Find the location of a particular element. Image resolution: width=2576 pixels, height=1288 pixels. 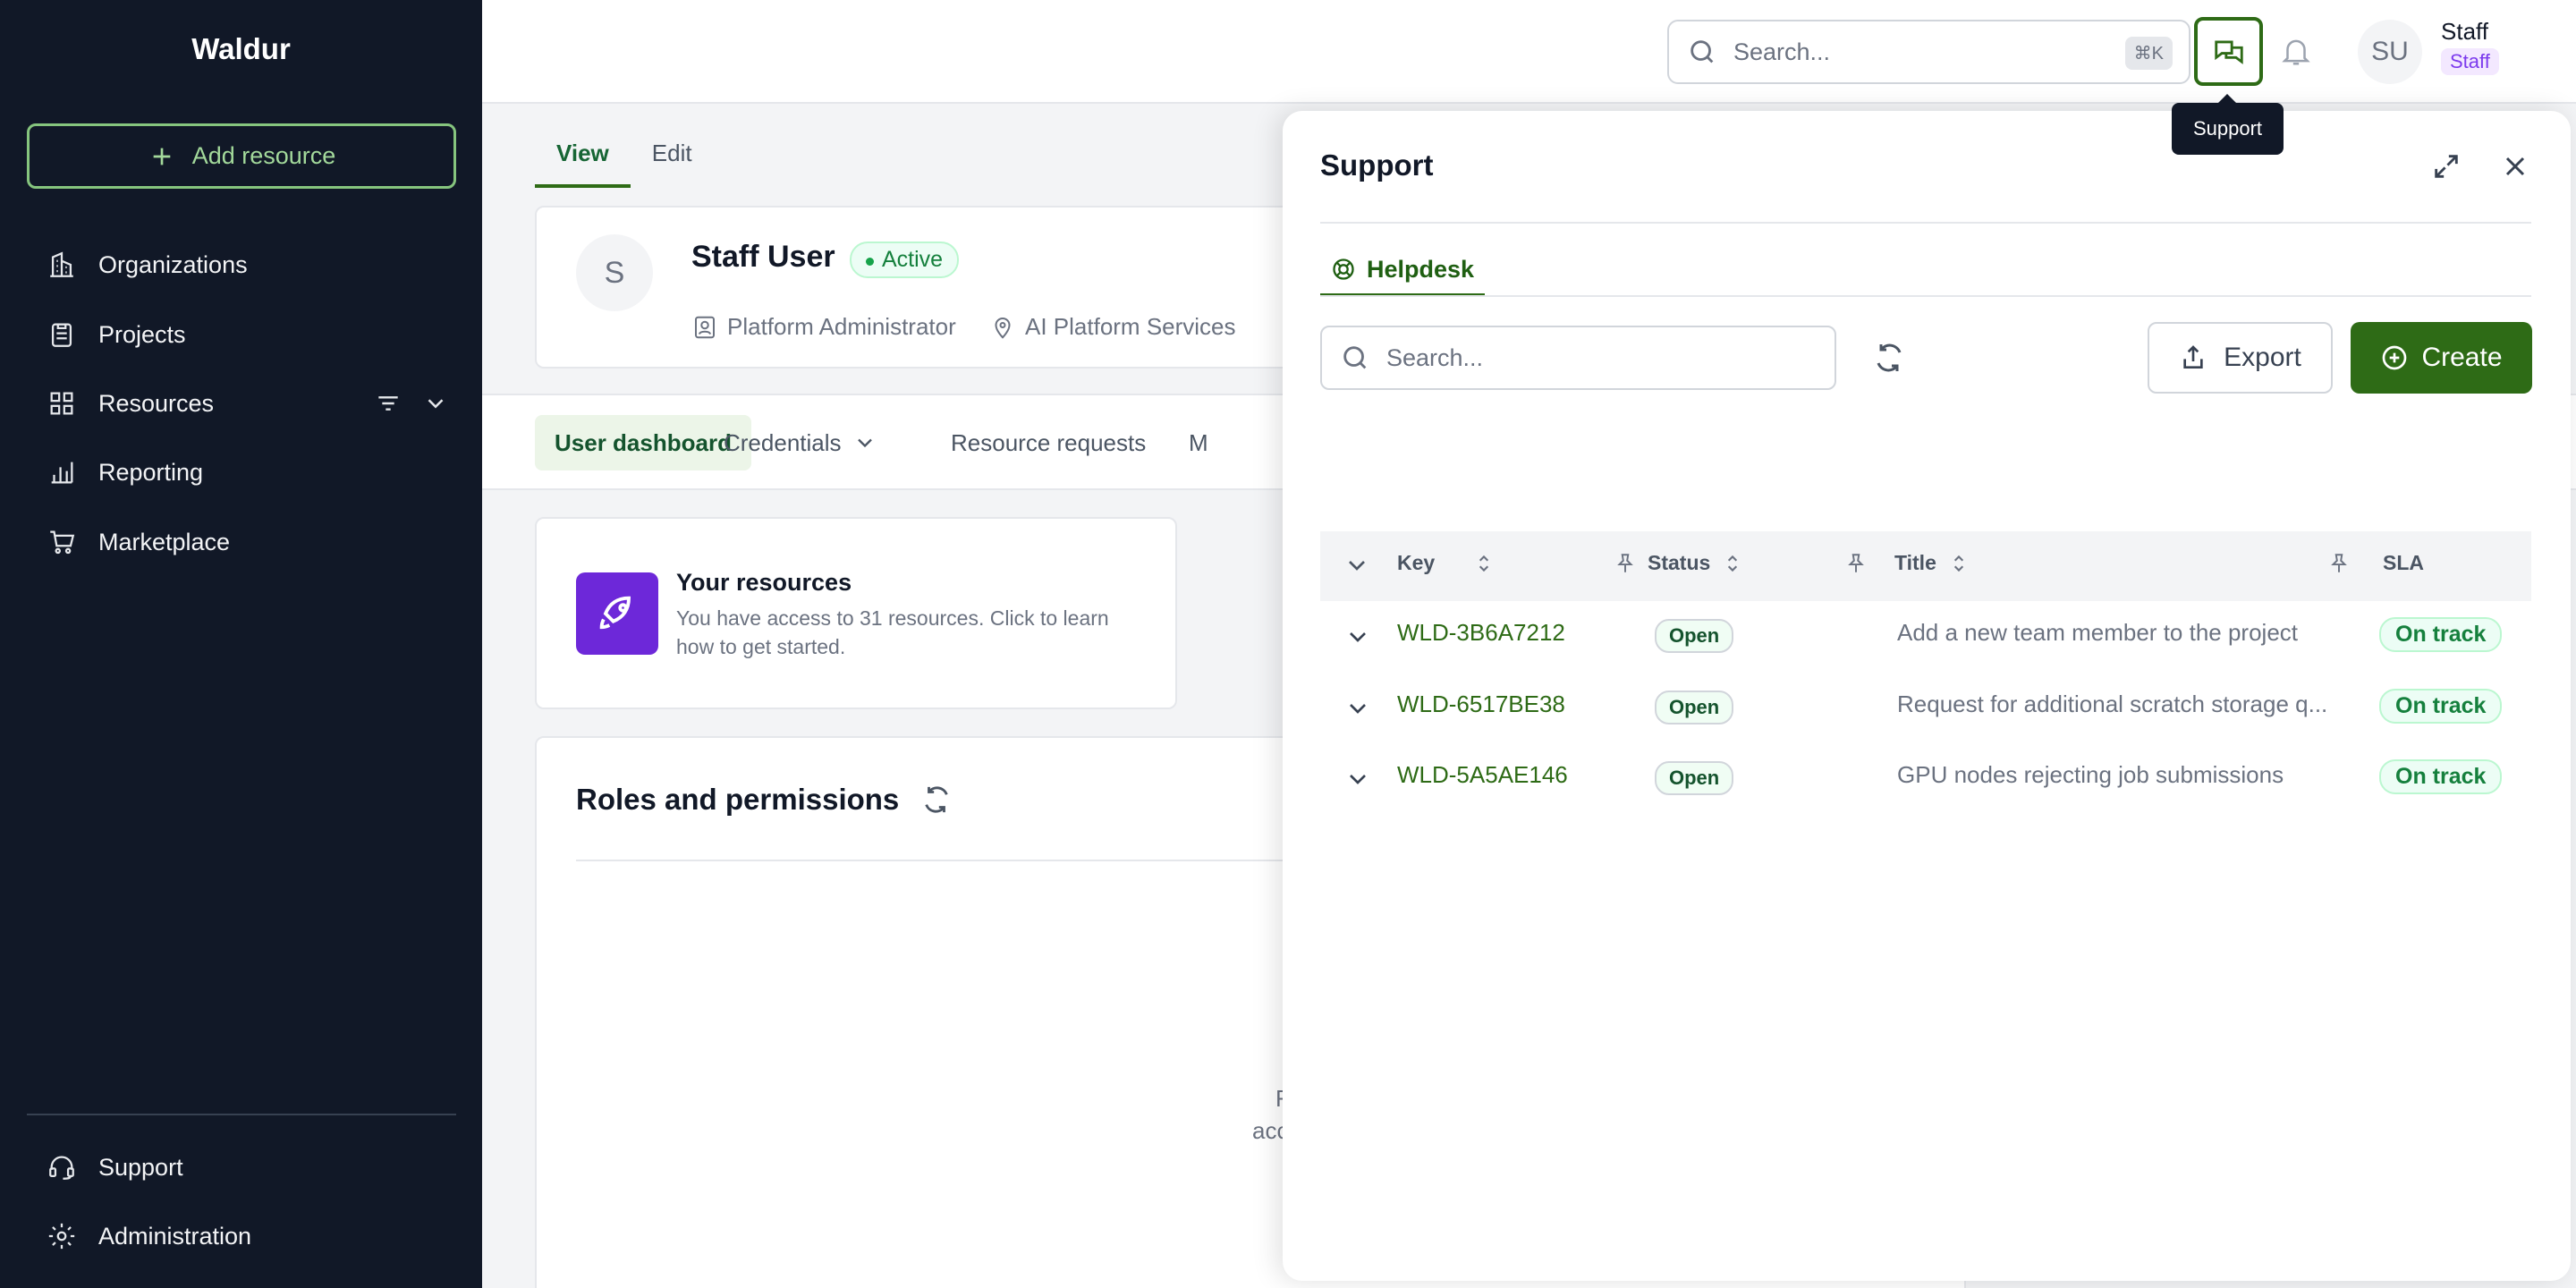

plus-circle-icon is located at coordinates (2395, 357).